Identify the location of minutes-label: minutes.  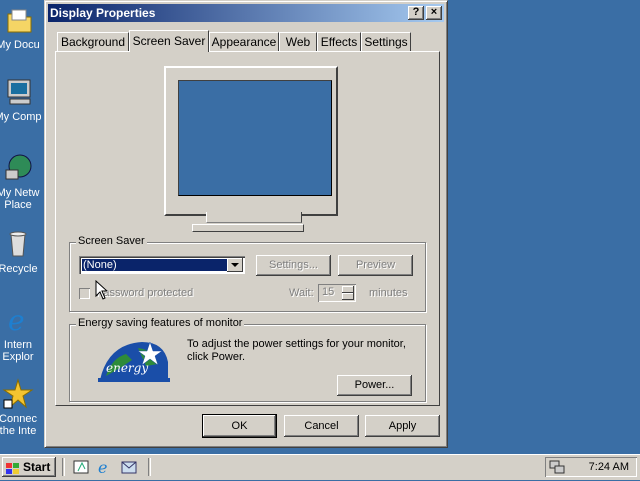
(388, 293).